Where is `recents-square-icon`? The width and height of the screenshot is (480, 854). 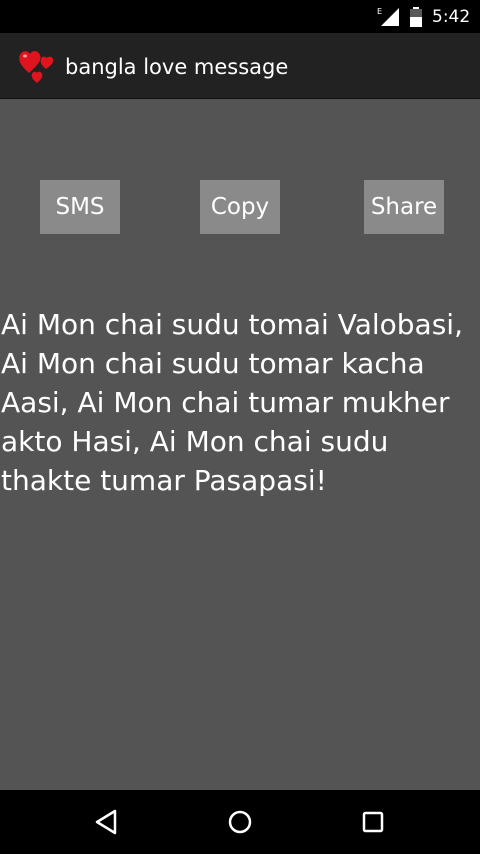
recents-square-icon is located at coordinates (373, 822).